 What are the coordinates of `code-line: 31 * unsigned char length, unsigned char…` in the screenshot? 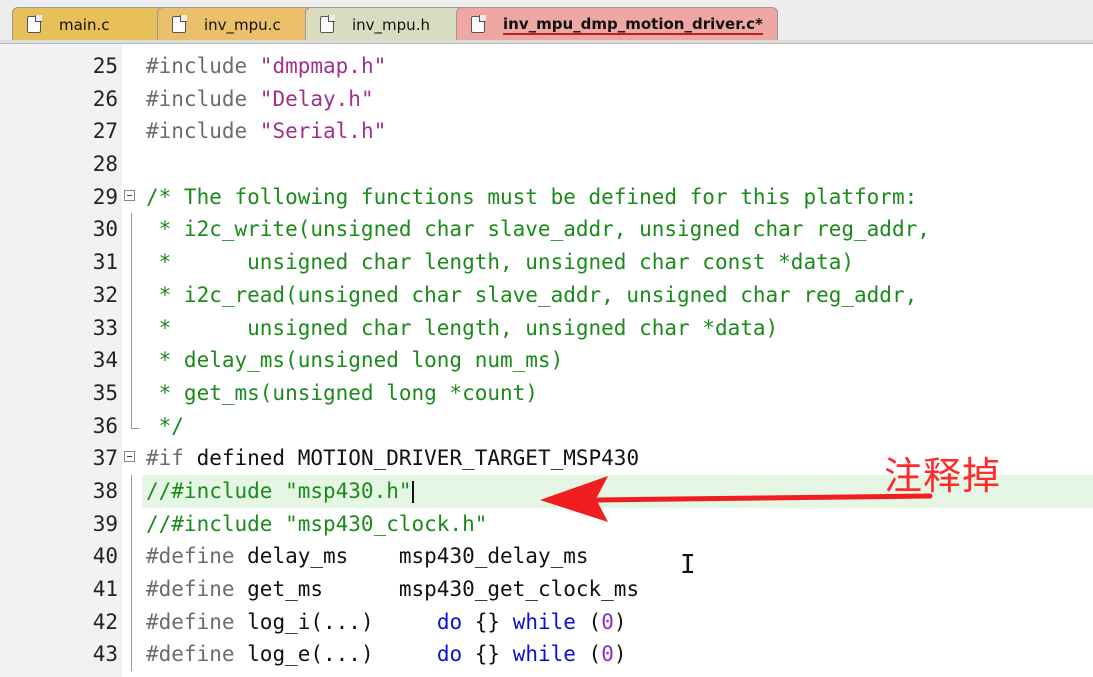 It's located at (546, 262).